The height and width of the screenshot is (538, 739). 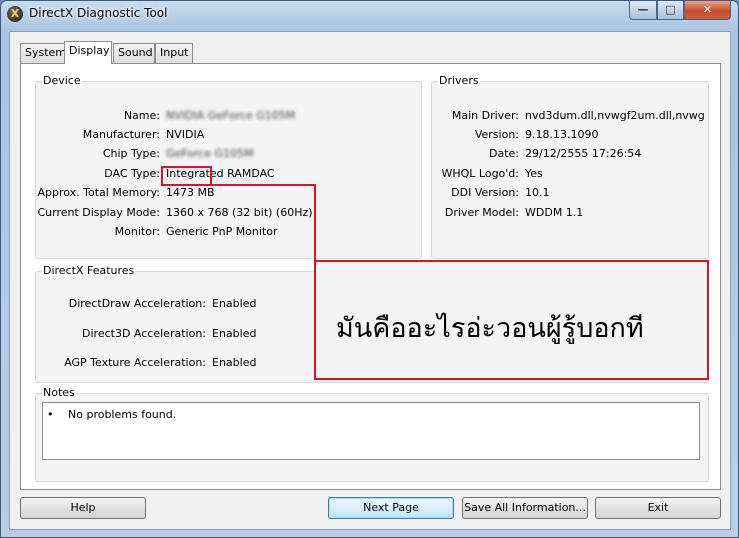 I want to click on chip-type-row: Chip Type: GeForce G105M, so click(x=226, y=154).